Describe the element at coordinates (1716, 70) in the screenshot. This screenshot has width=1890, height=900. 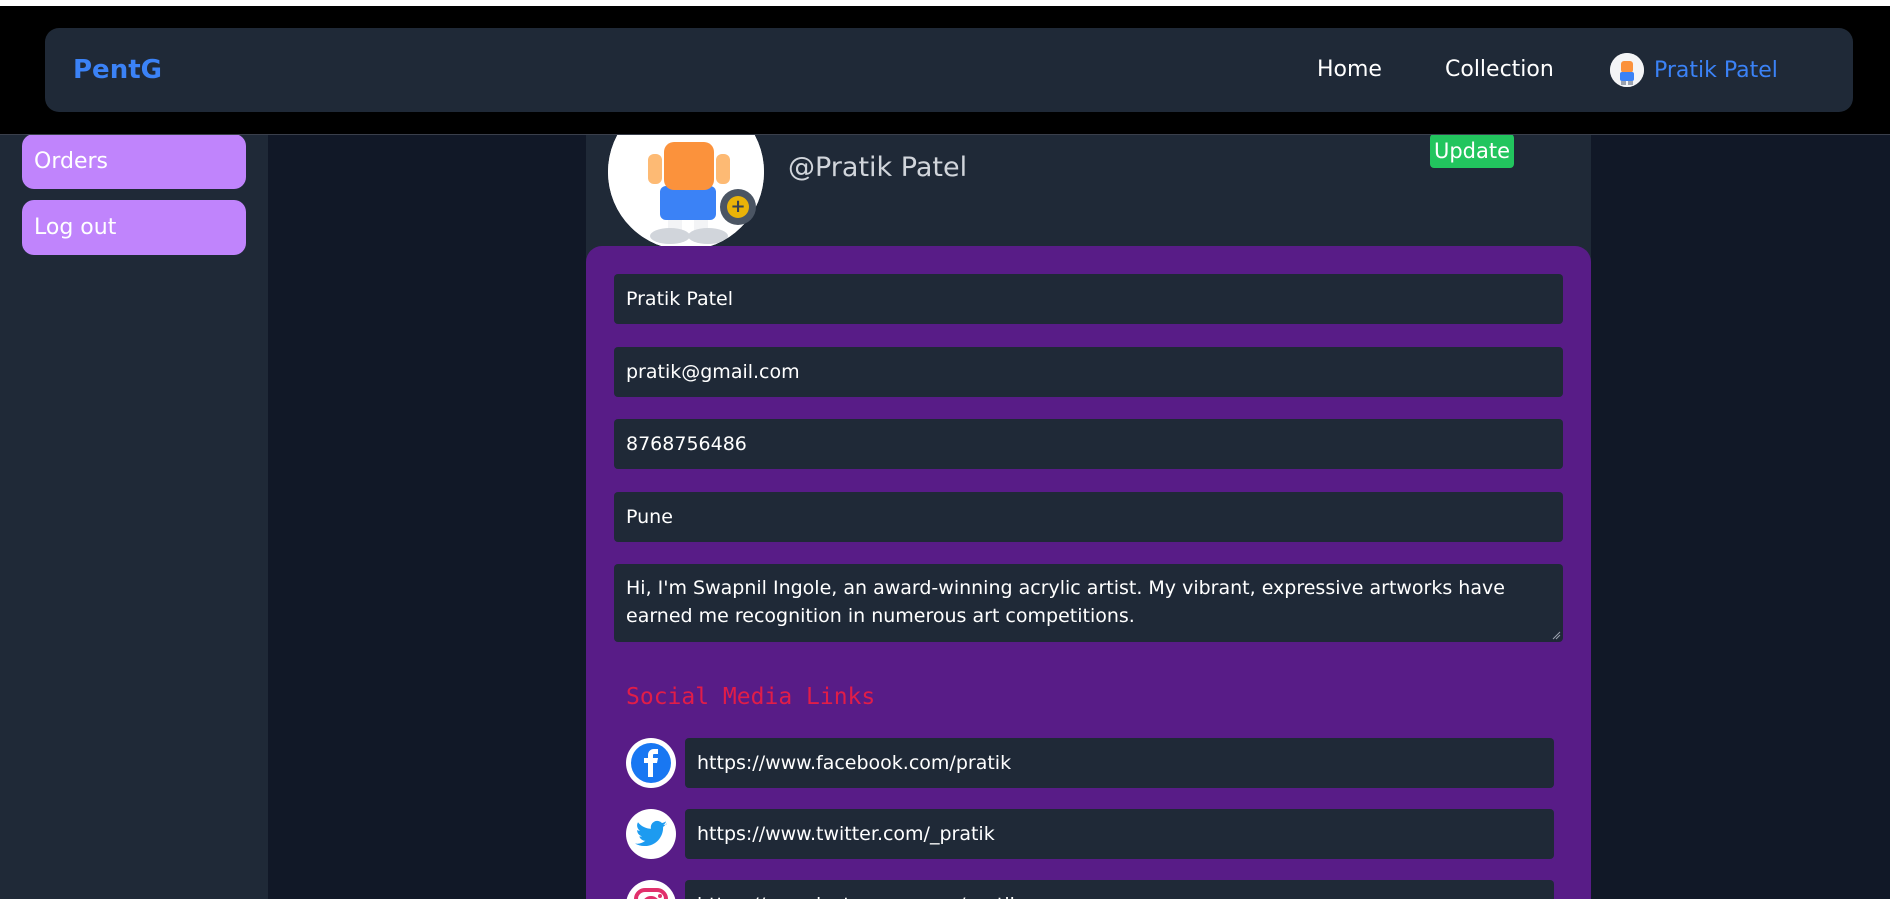
I see `nav-user-name: Pratik Patel` at that location.